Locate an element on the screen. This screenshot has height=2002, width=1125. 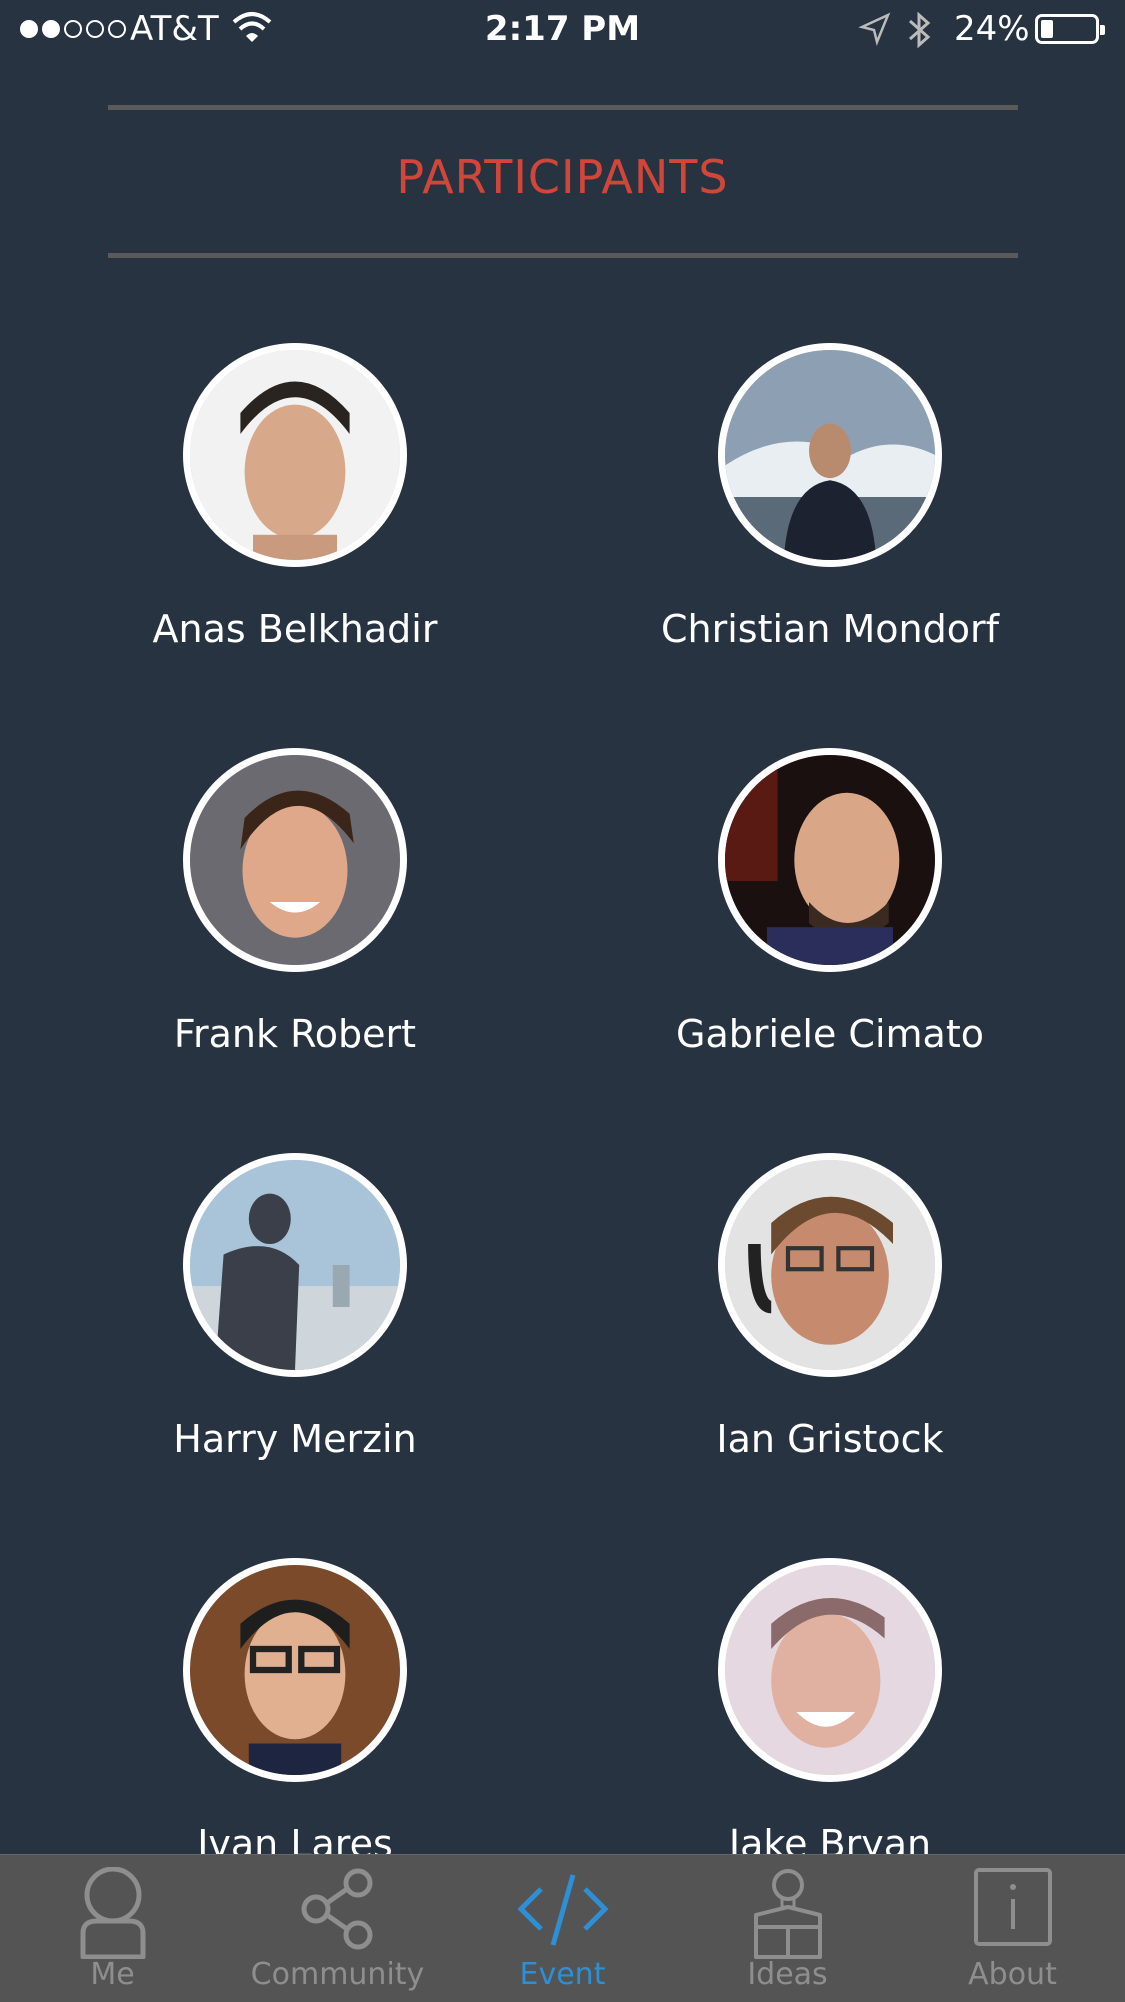
participant-card: Gabriele Cimato is located at coordinates (830, 902).